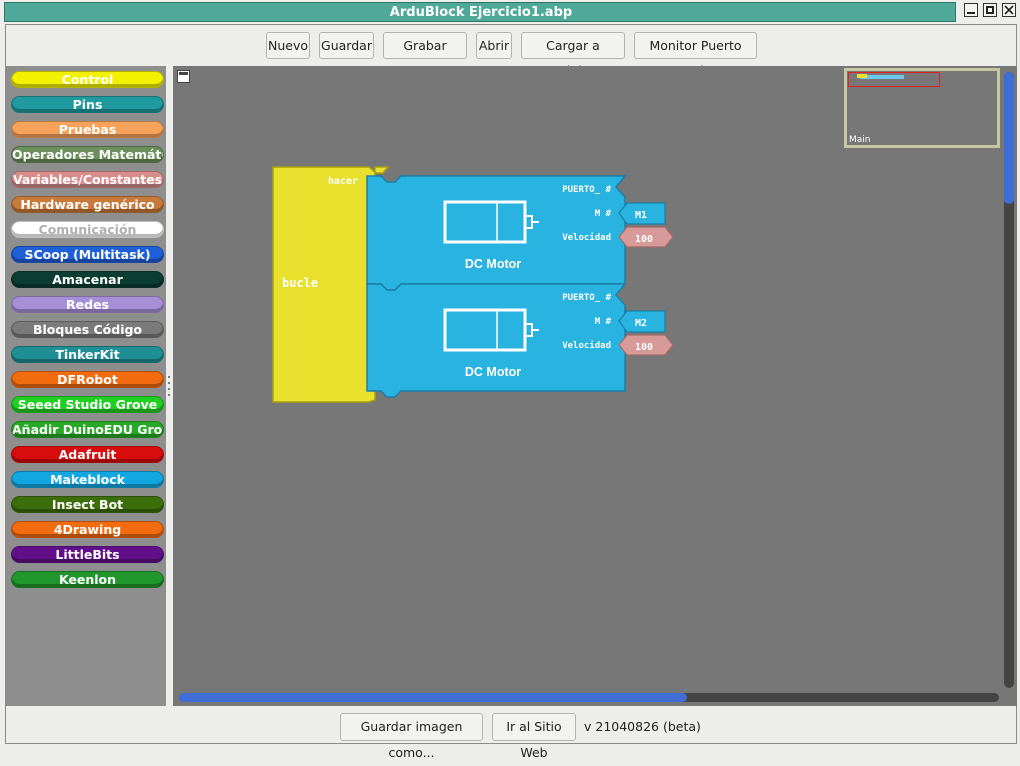 The width and height of the screenshot is (1020, 766). I want to click on minimap: Main, so click(922, 108).